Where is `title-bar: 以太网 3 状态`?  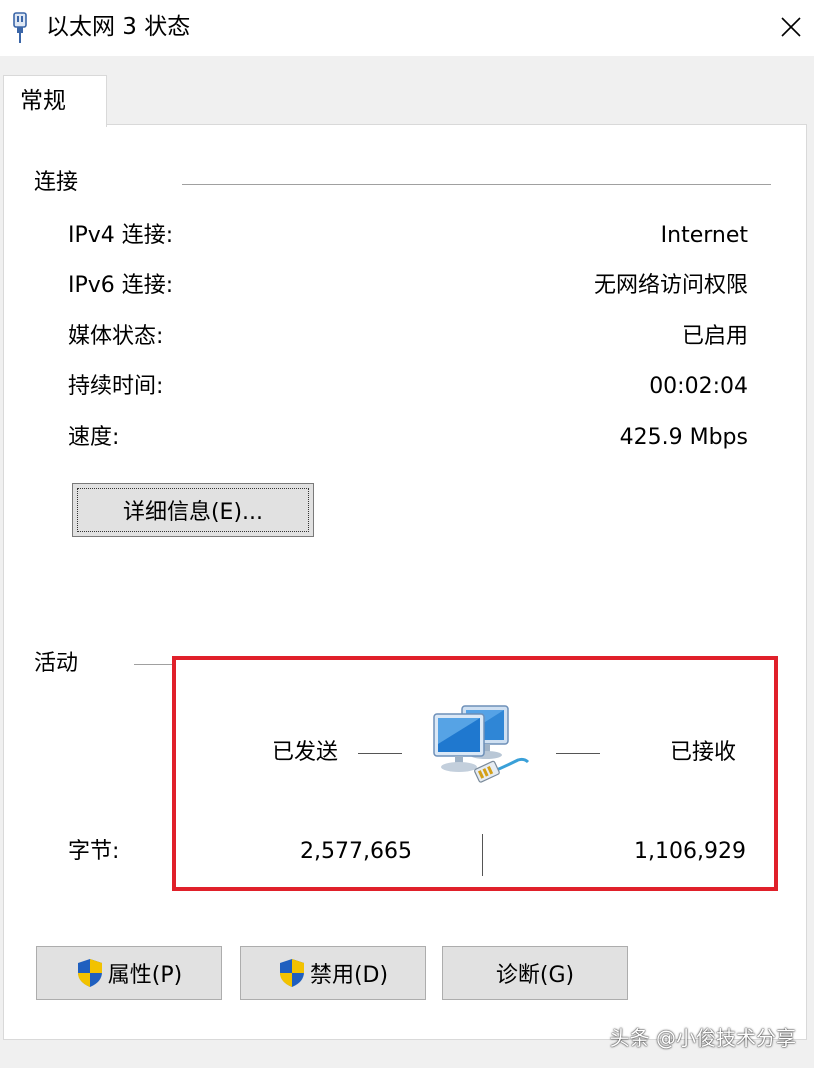
title-bar: 以太网 3 状态 is located at coordinates (407, 28).